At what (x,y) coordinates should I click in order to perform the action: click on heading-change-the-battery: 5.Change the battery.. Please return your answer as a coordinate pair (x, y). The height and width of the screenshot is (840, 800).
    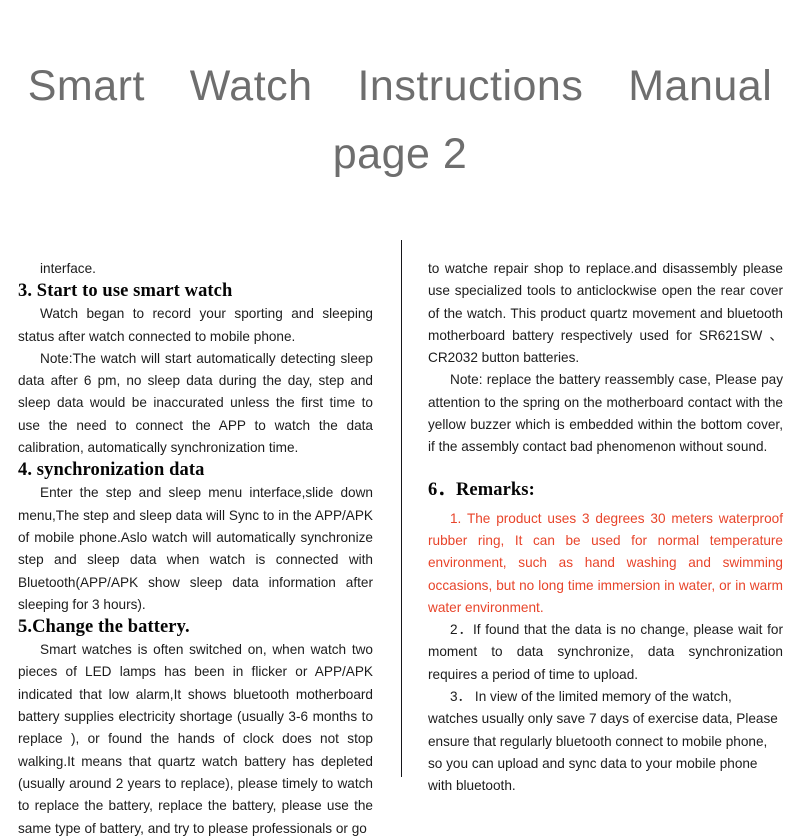
    Looking at the image, I should click on (104, 627).